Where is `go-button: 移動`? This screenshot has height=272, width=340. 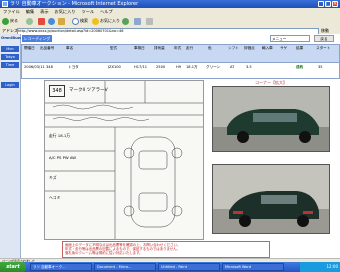
go-button: 移動 is located at coordinates (325, 30).